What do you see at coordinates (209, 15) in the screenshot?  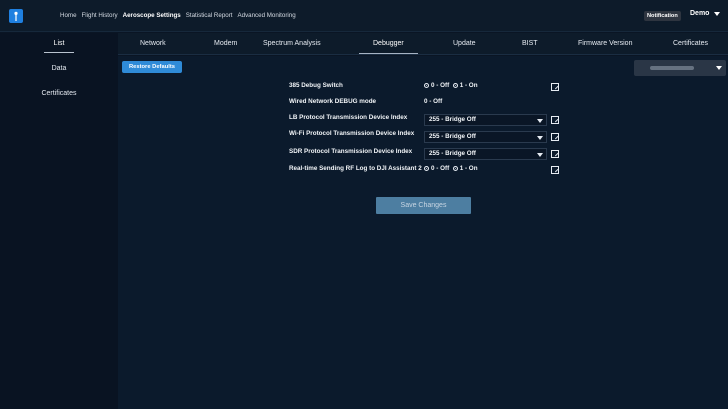 I see `nav-statistical-report: Statistical Report` at bounding box center [209, 15].